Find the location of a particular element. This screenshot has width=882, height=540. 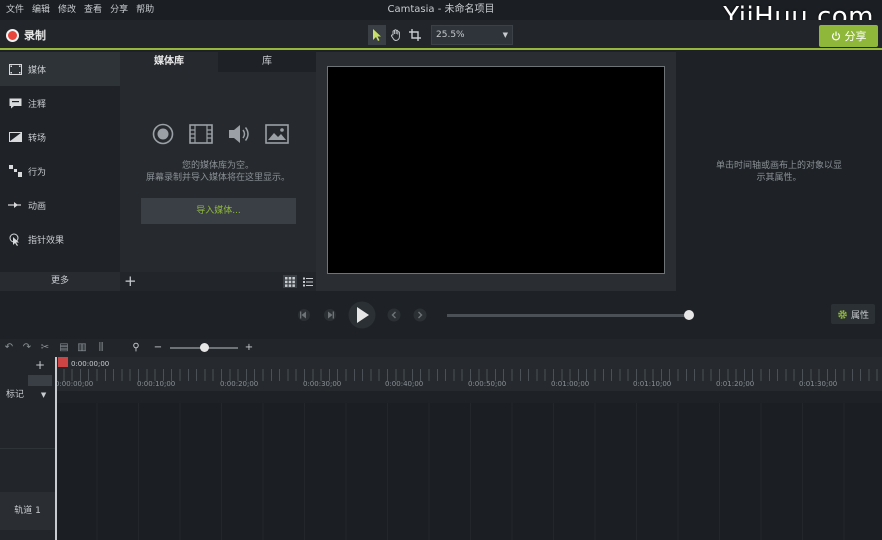

marker-track is located at coordinates (468, 397).